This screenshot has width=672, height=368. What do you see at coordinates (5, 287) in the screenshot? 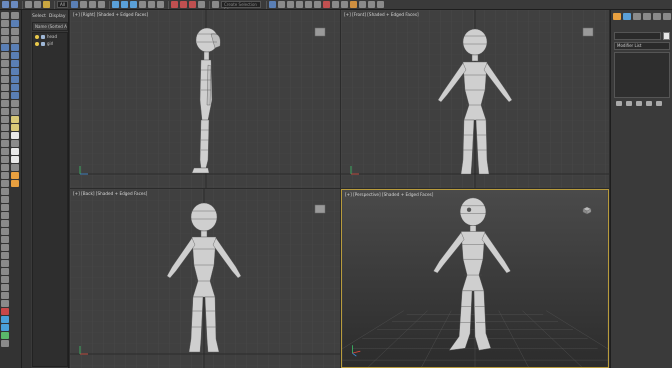
I see `use-nurms-icon` at bounding box center [5, 287].